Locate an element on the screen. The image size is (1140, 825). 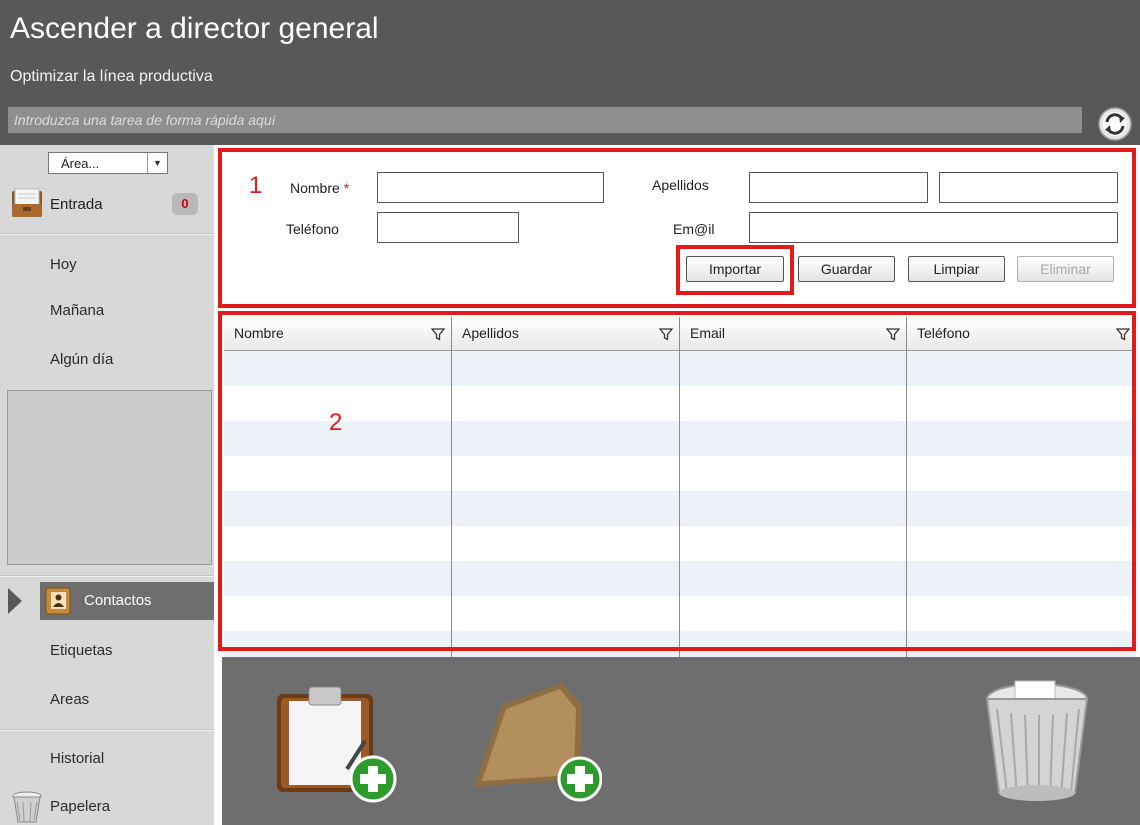
inbox-icon is located at coordinates (27, 202).